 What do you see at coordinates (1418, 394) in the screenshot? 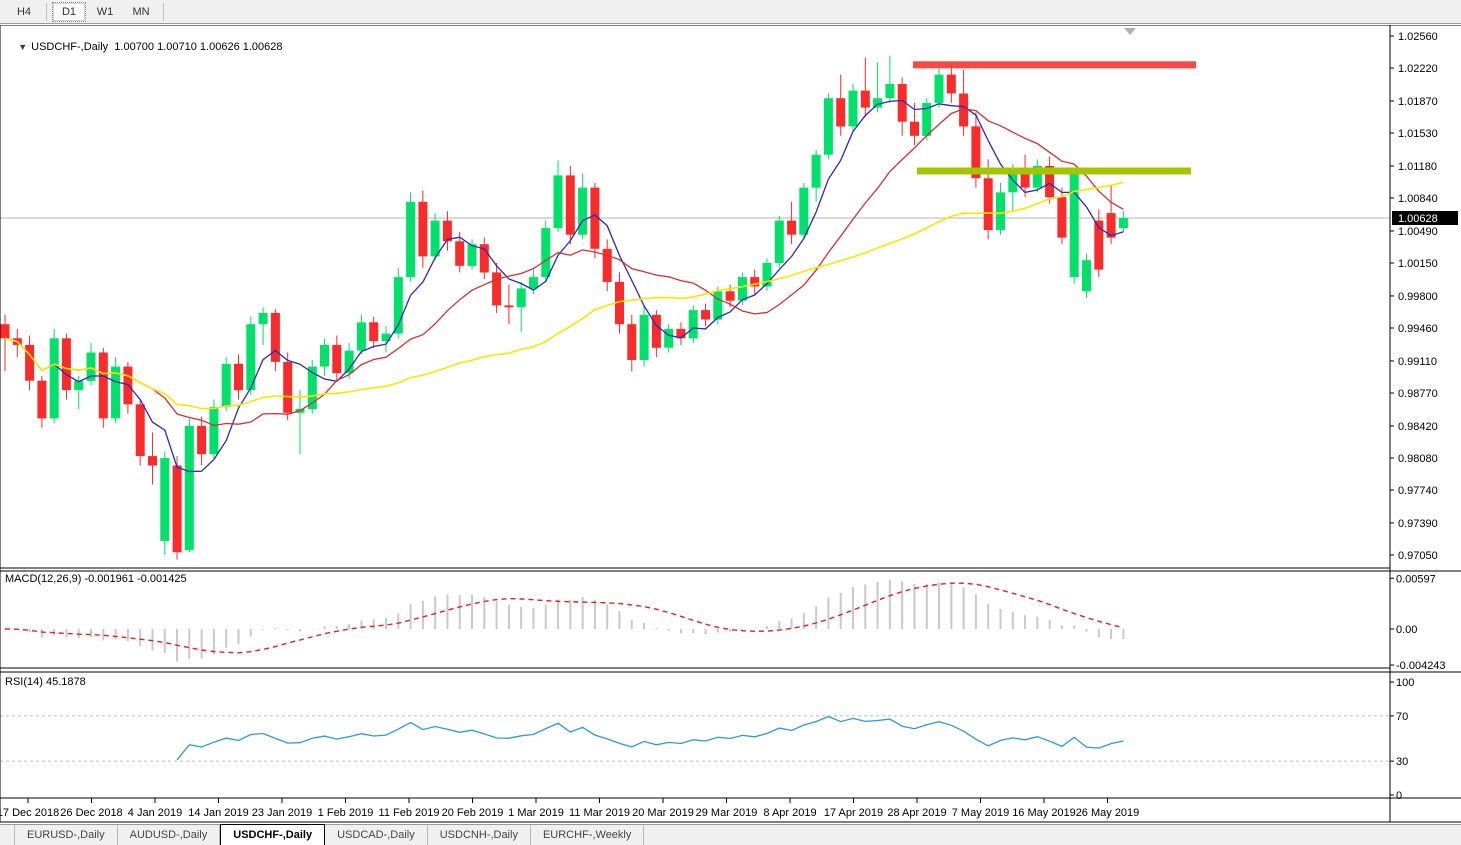
I see `price-axis-label: 0.98770` at bounding box center [1418, 394].